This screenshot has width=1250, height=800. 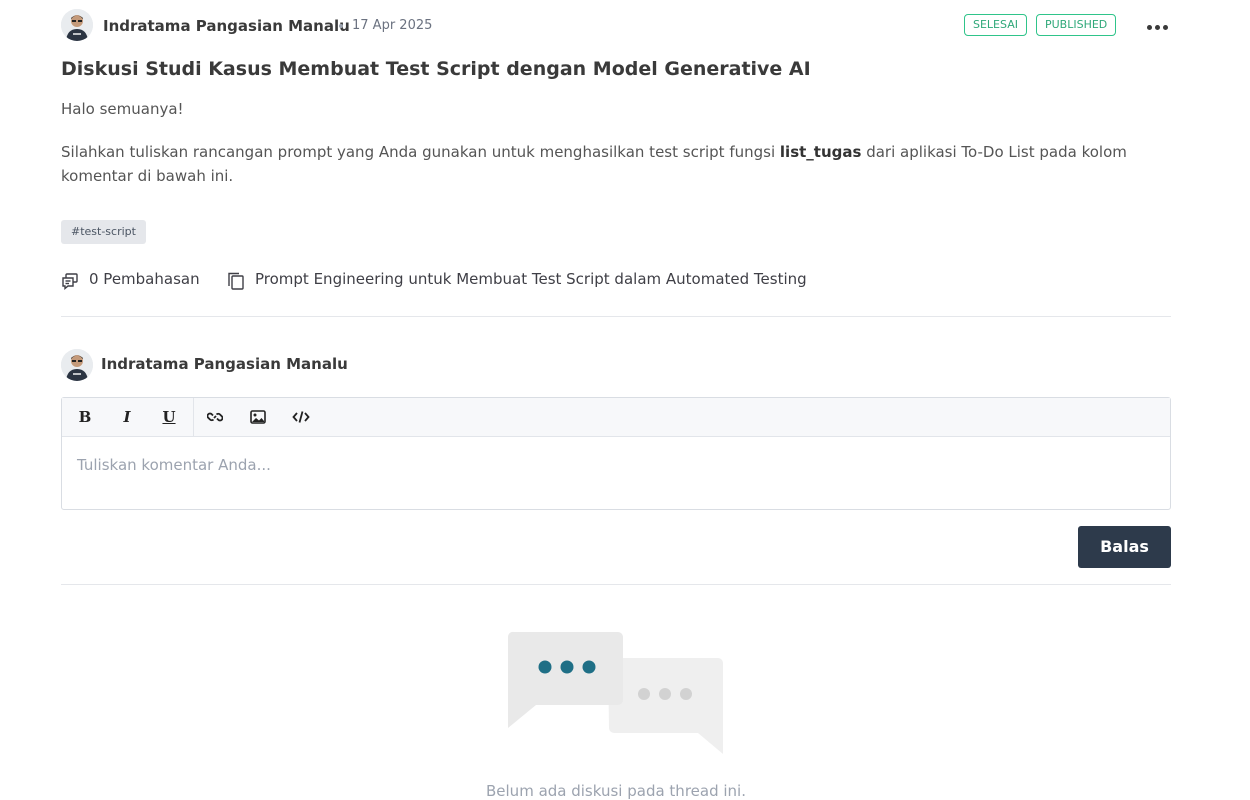 I want to click on publish-badge: PUBLISHED, so click(x=1076, y=25).